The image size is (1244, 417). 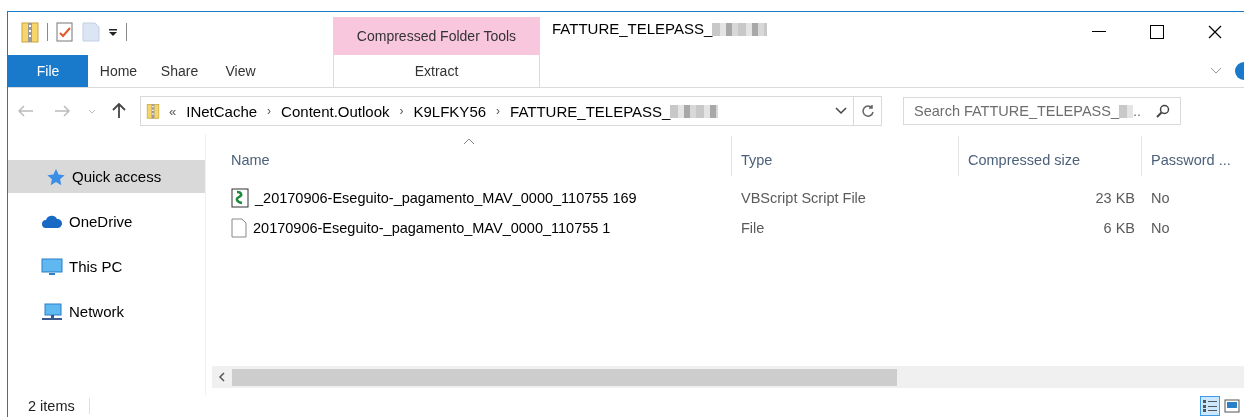 What do you see at coordinates (222, 111) in the screenshot?
I see `breadcrumb: INetCache` at bounding box center [222, 111].